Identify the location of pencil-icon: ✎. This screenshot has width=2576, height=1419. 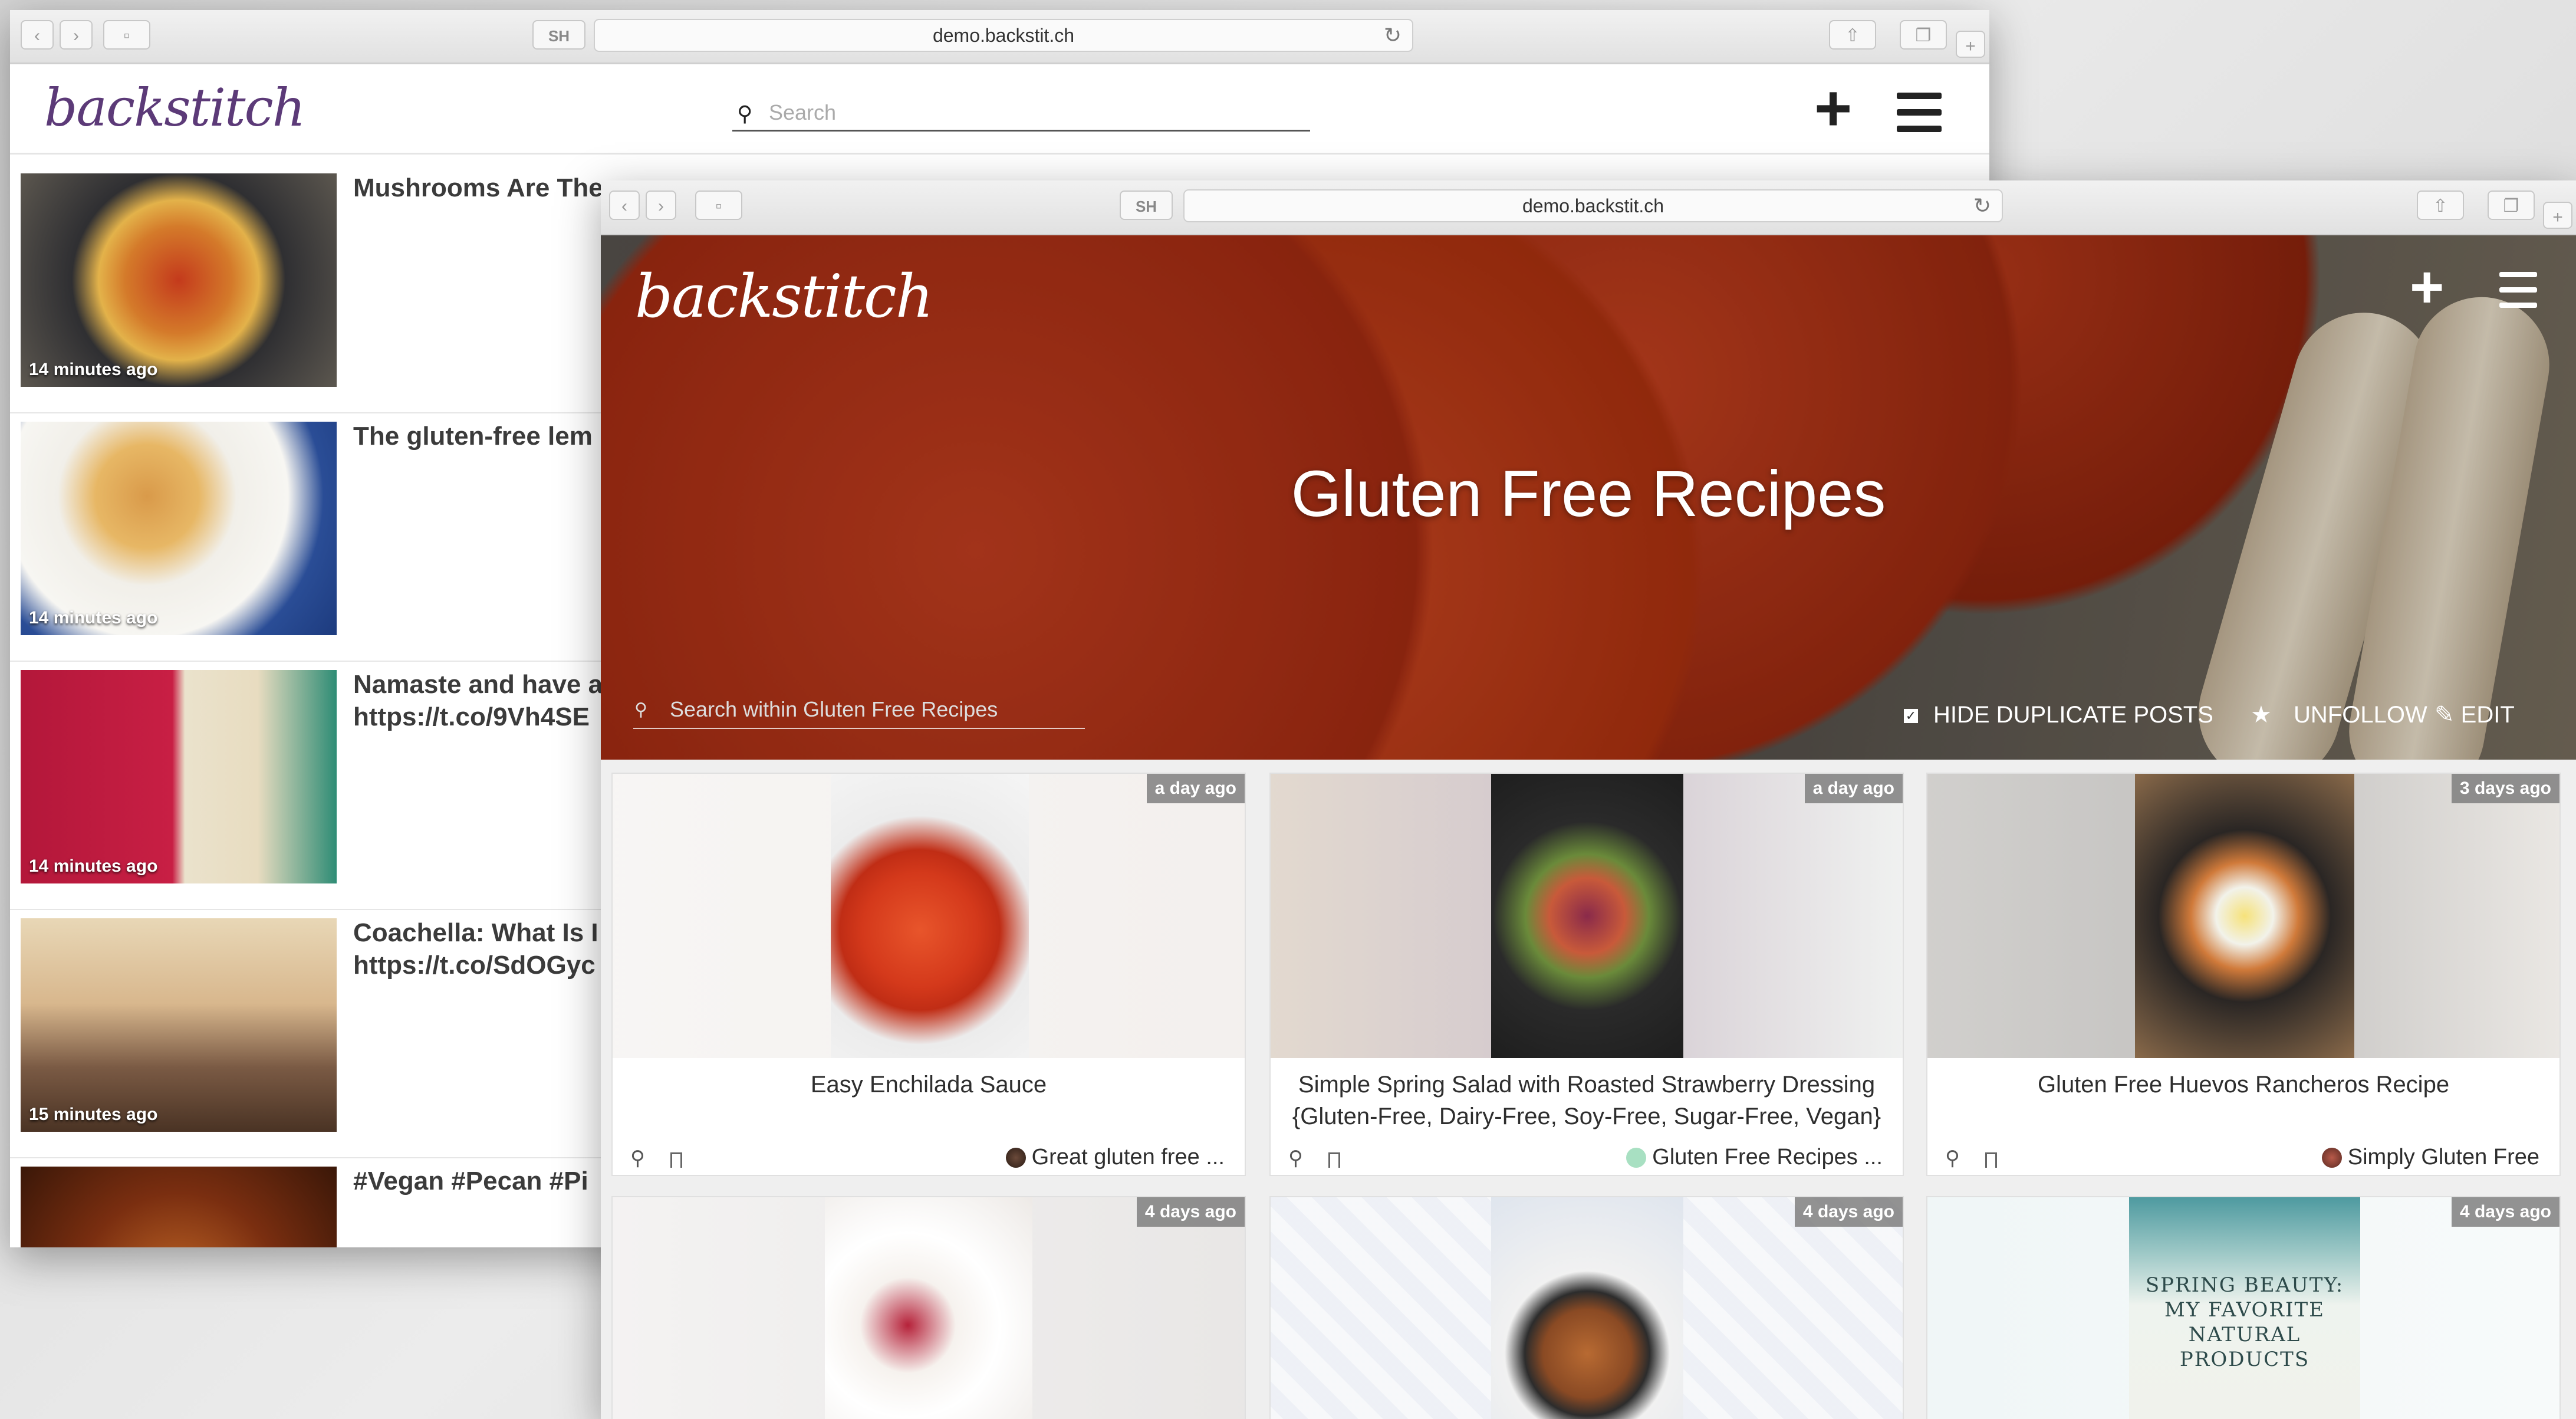
(2444, 715).